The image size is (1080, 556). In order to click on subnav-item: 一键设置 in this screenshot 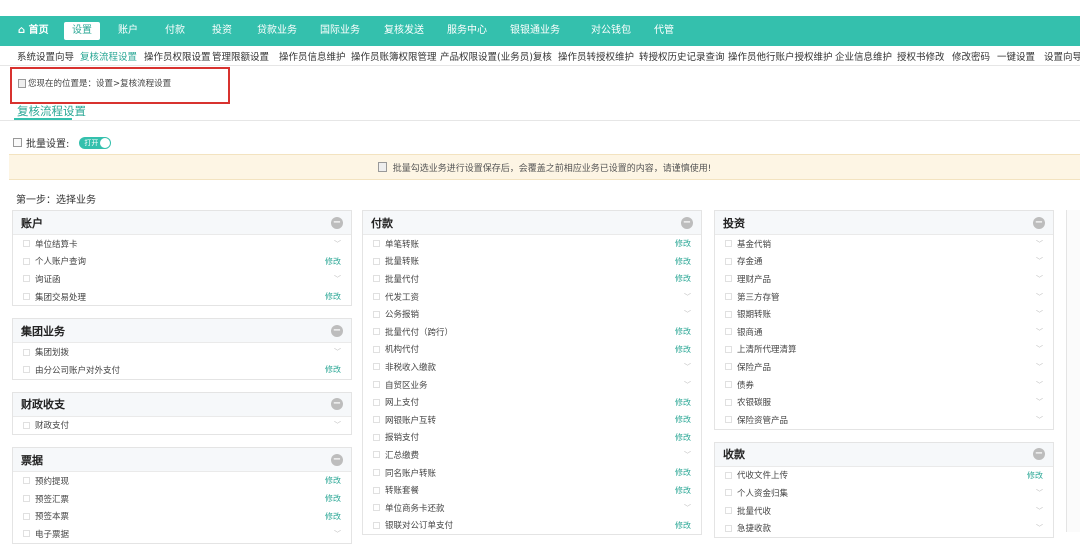, I will do `click(1016, 56)`.